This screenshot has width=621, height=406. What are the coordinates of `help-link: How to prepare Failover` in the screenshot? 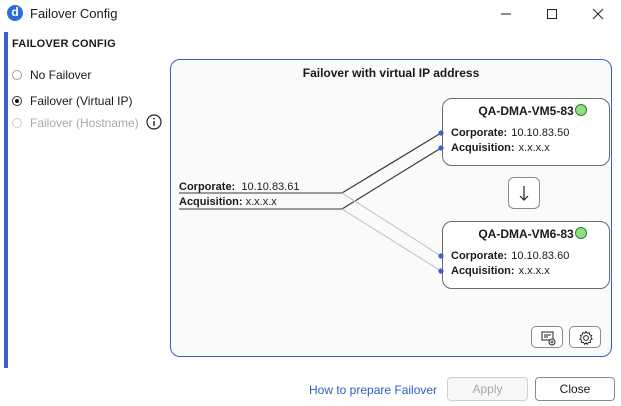 It's located at (373, 390).